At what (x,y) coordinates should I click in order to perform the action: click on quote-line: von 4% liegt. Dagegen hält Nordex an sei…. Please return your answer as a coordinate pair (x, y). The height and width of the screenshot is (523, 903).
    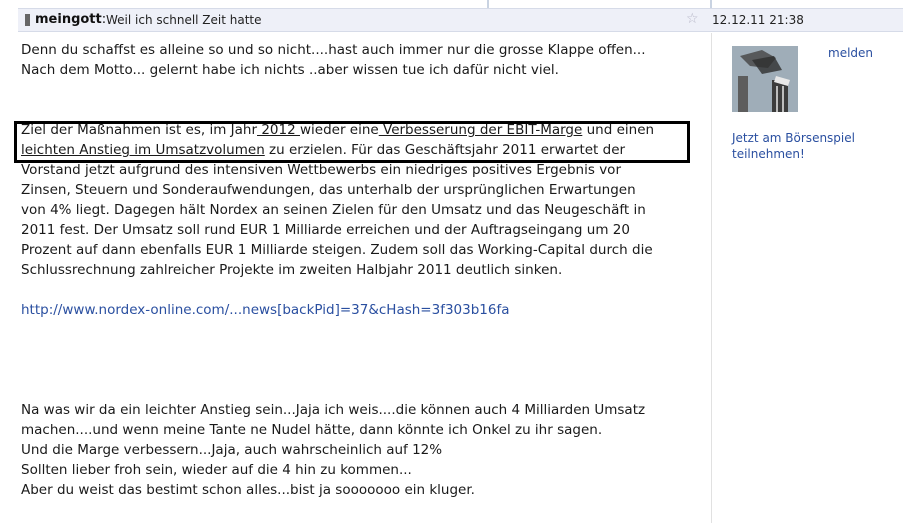
    Looking at the image, I should click on (333, 210).